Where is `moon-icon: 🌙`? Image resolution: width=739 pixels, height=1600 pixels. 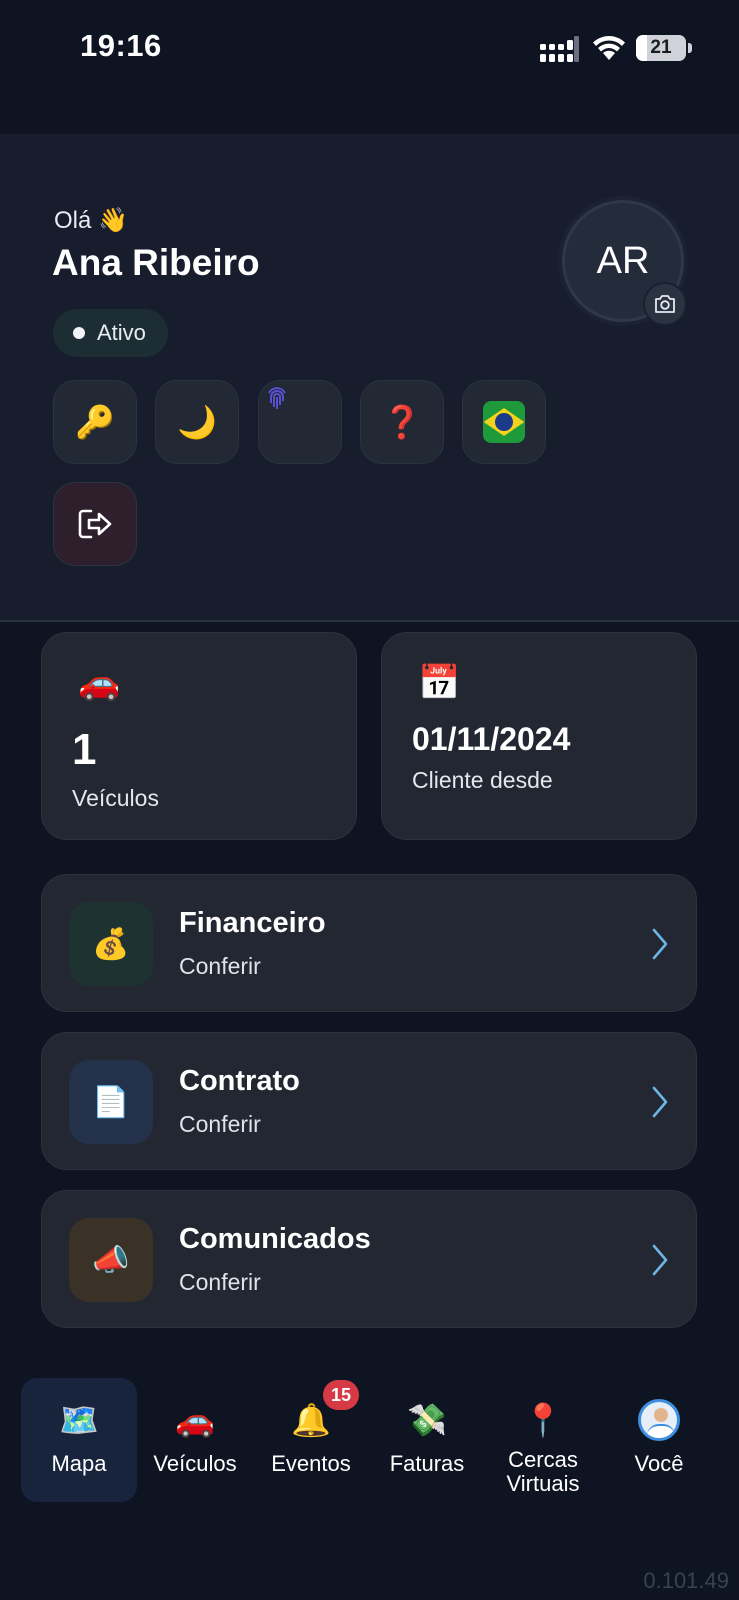
moon-icon: 🌙 is located at coordinates (197, 422).